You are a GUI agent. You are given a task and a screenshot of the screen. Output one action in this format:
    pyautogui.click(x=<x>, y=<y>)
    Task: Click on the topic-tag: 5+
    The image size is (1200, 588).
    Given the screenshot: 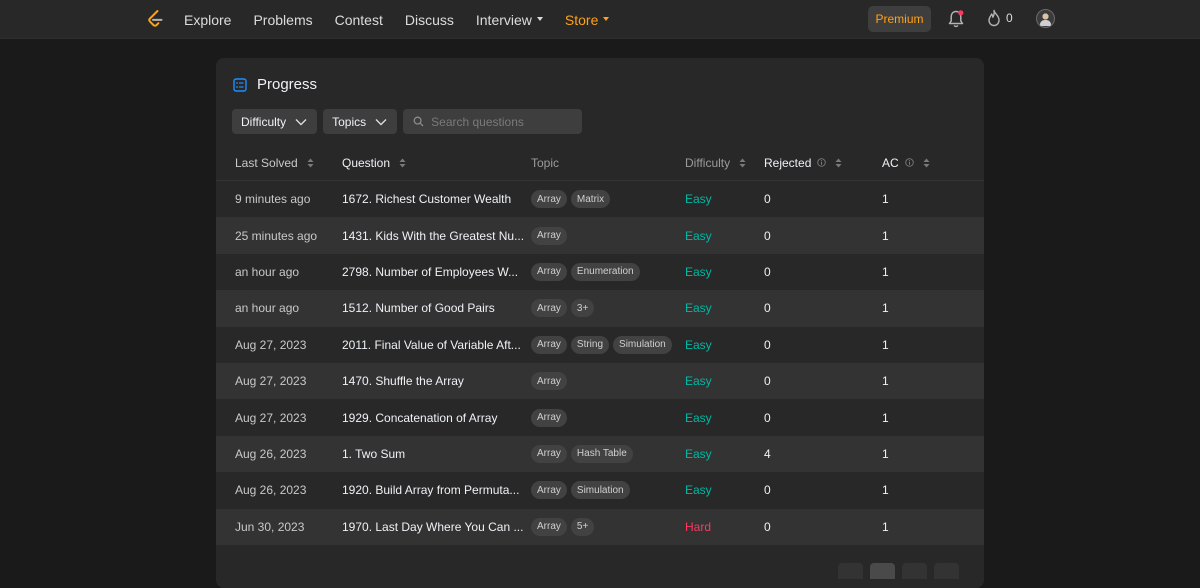 What is the action you would take?
    pyautogui.click(x=582, y=526)
    